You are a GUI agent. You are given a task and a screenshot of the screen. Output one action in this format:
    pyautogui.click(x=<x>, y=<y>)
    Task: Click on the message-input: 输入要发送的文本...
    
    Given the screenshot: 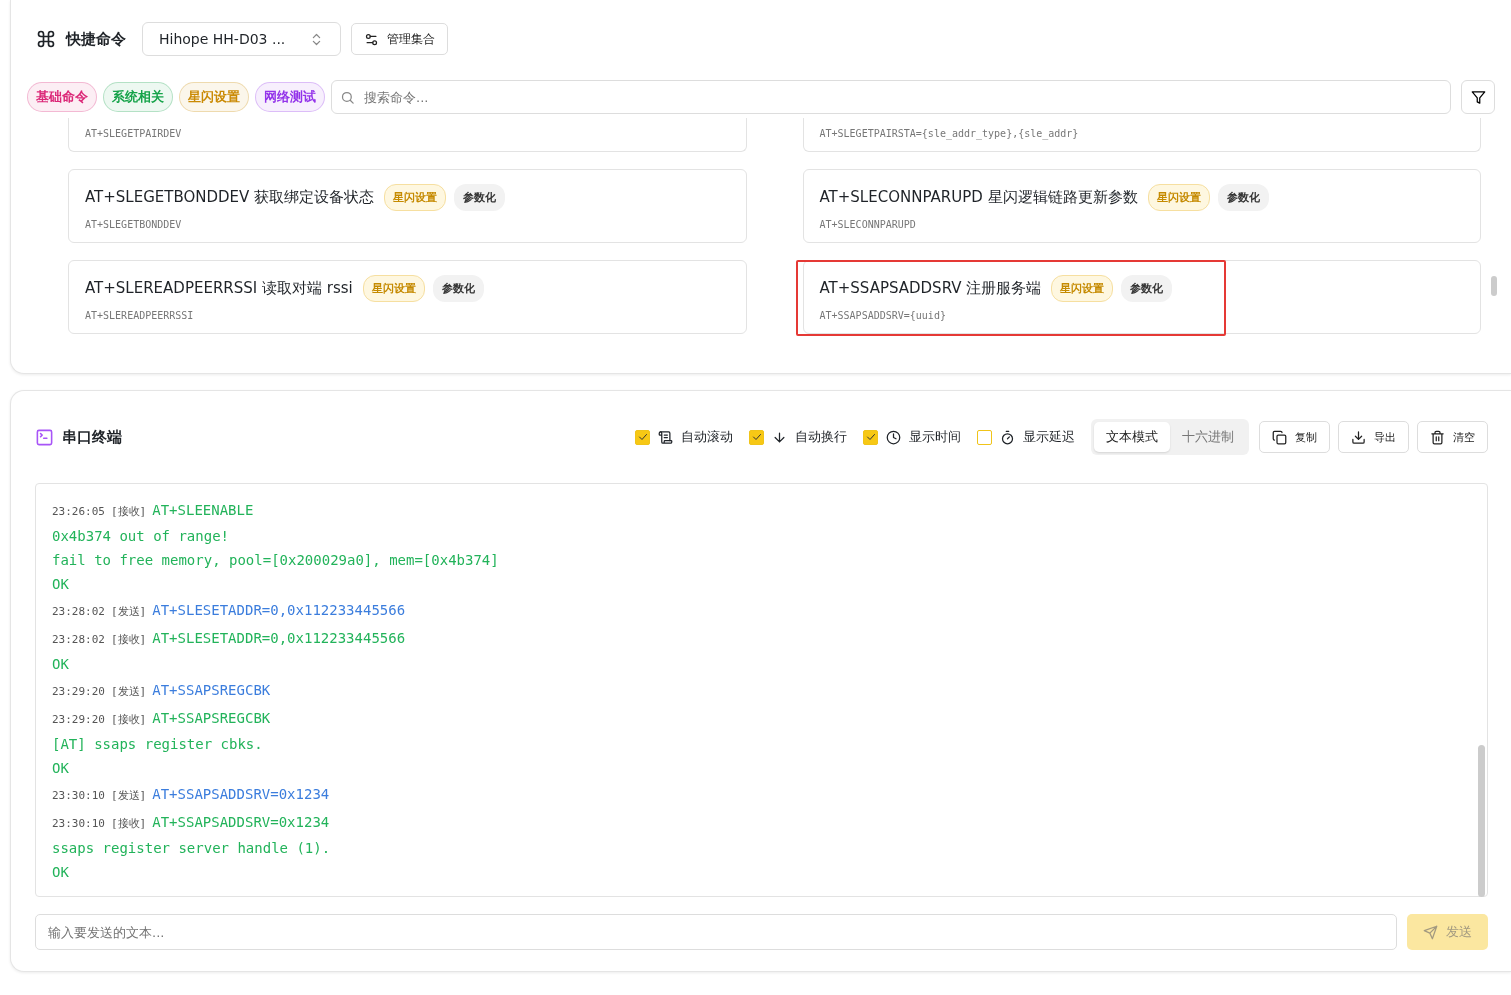 What is the action you would take?
    pyautogui.click(x=716, y=932)
    